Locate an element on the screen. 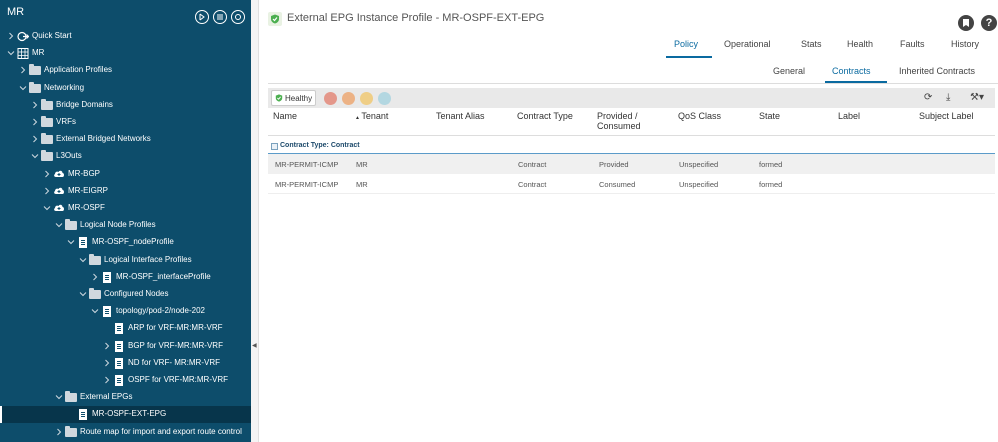 Image resolution: width=998 pixels, height=442 pixels. tree-node: MR-OSPF is located at coordinates (125, 208).